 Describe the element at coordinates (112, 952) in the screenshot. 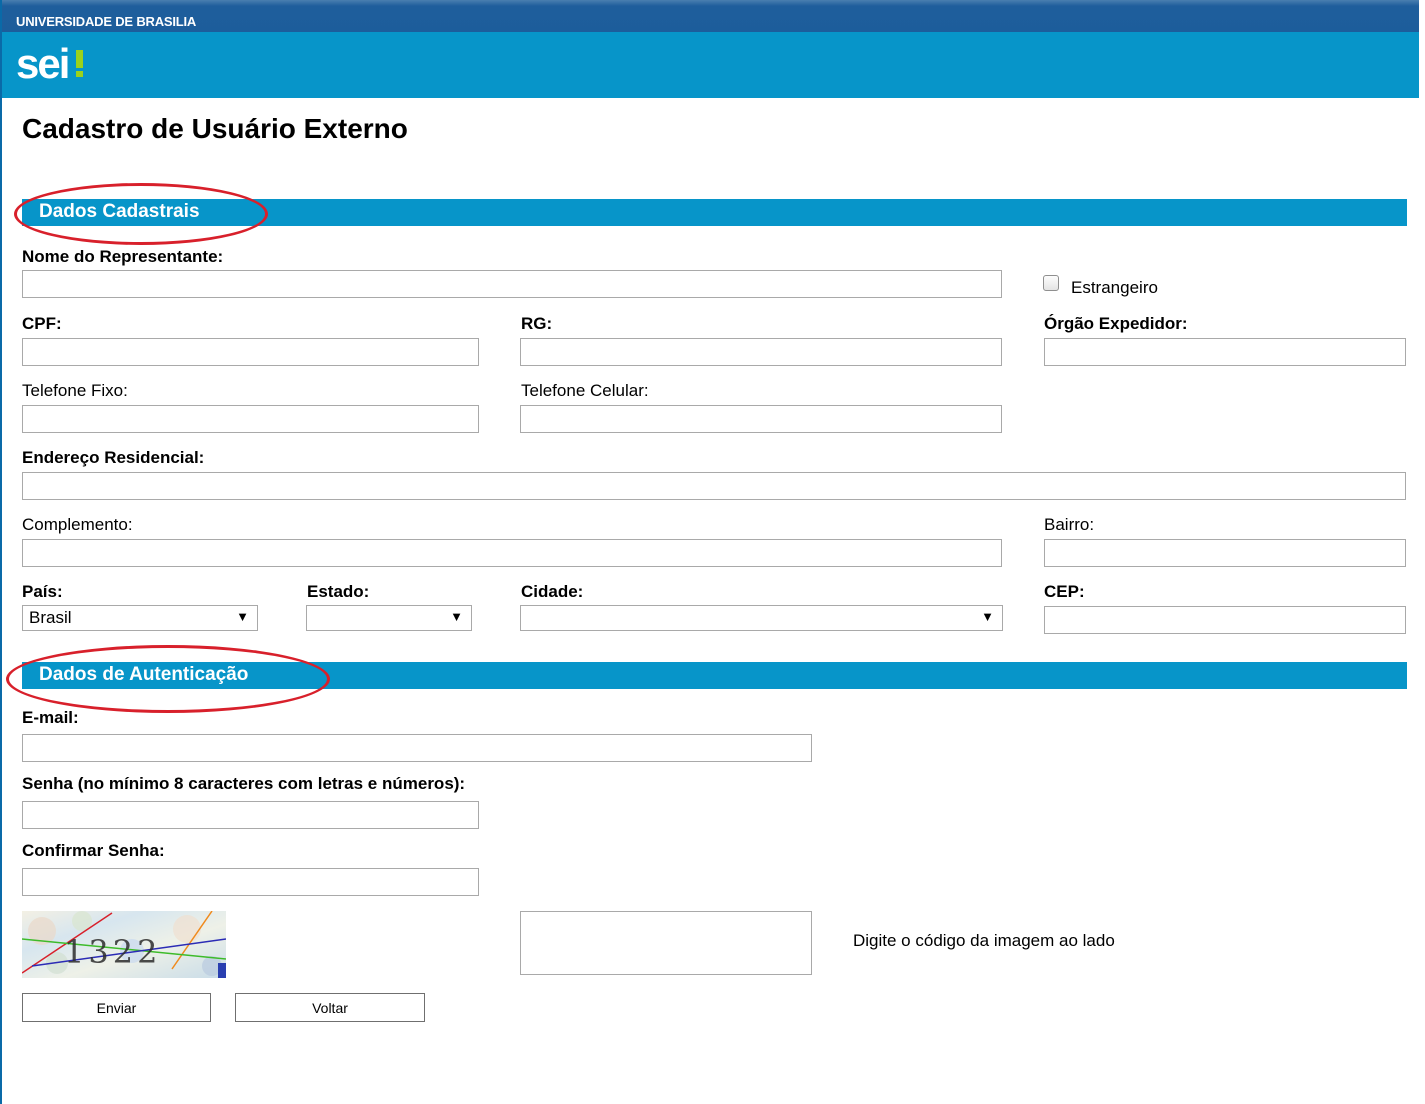

I see `captcha-code: 1322` at that location.